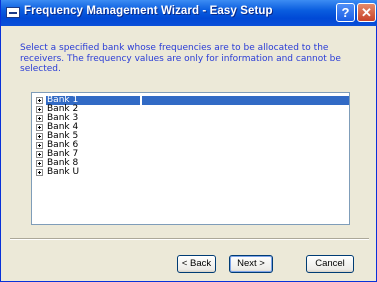 The image size is (377, 282). I want to click on cancel-button: Cancel, so click(330, 264).